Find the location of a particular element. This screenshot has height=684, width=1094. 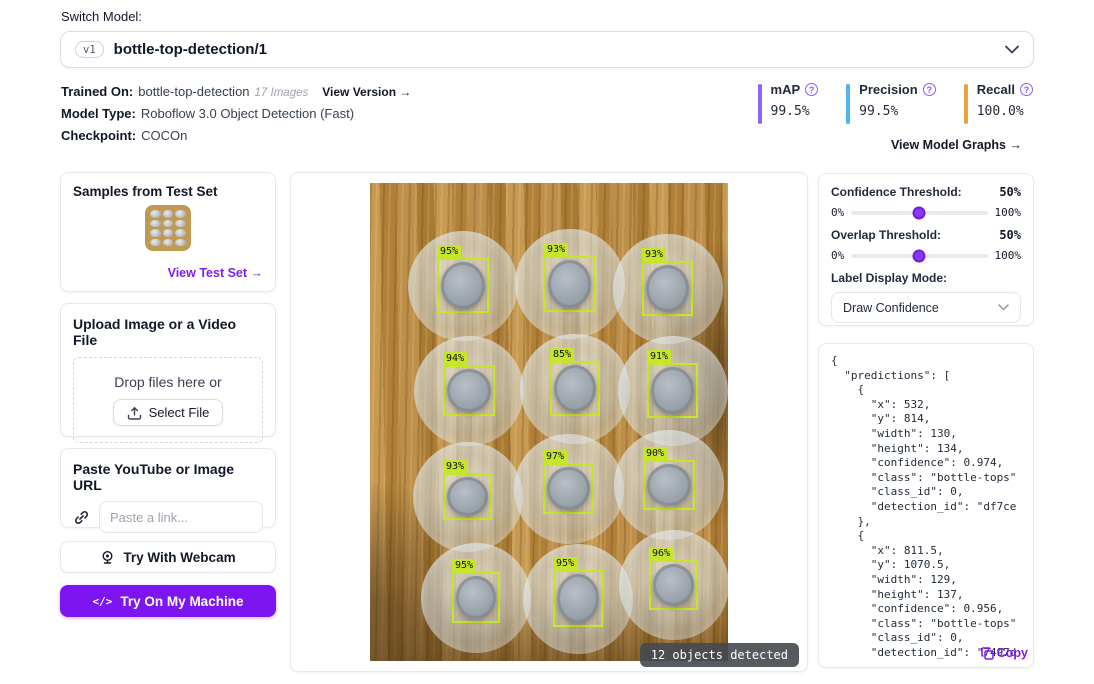

detection-box: 90% is located at coordinates (669, 478).